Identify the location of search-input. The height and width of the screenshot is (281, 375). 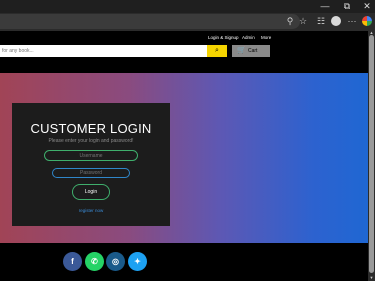
(103, 51).